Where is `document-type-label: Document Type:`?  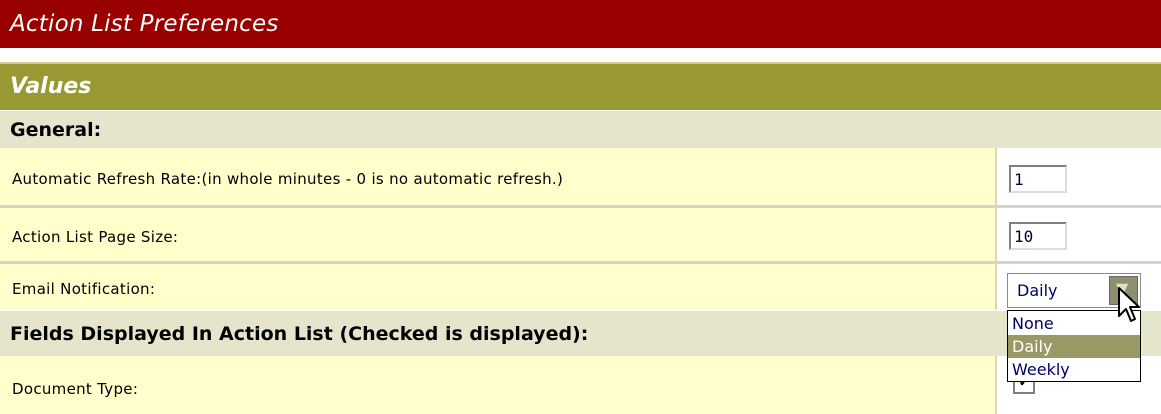
document-type-label: Document Type: is located at coordinates (75, 389).